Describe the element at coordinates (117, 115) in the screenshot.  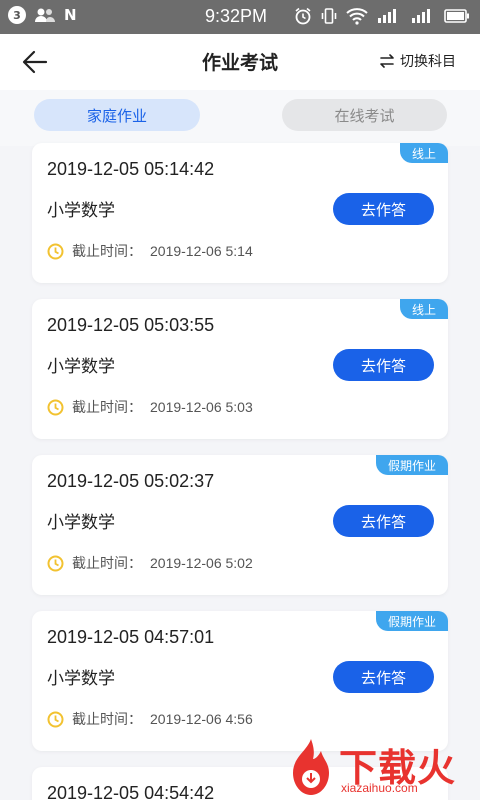
I see `tab-homework: 家庭作业` at that location.